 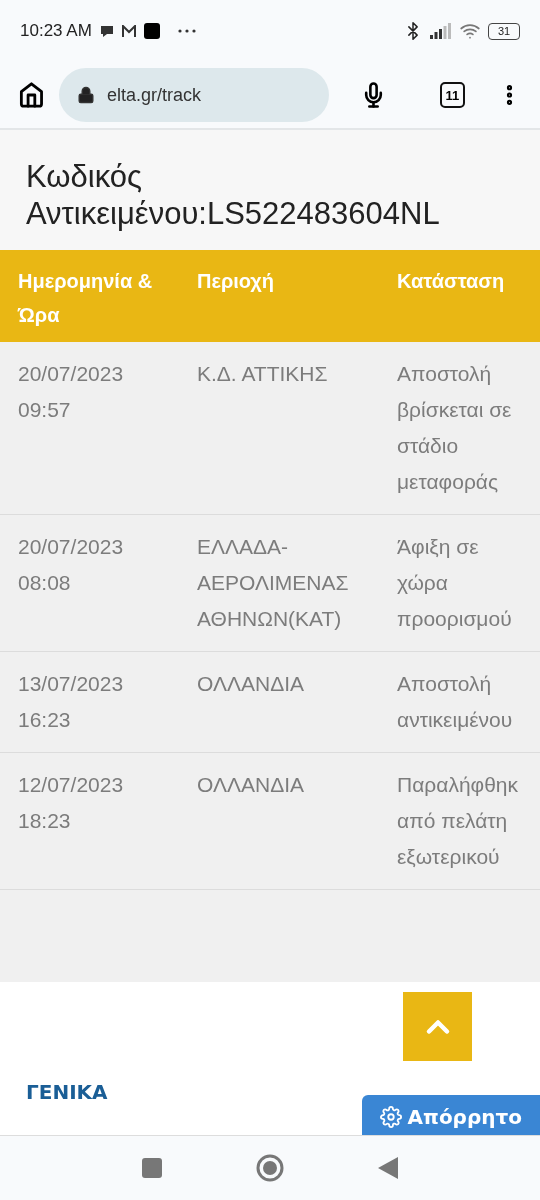 What do you see at coordinates (67, 1092) in the screenshot?
I see `footer-heading: ΓΕΝΙΚΑ` at bounding box center [67, 1092].